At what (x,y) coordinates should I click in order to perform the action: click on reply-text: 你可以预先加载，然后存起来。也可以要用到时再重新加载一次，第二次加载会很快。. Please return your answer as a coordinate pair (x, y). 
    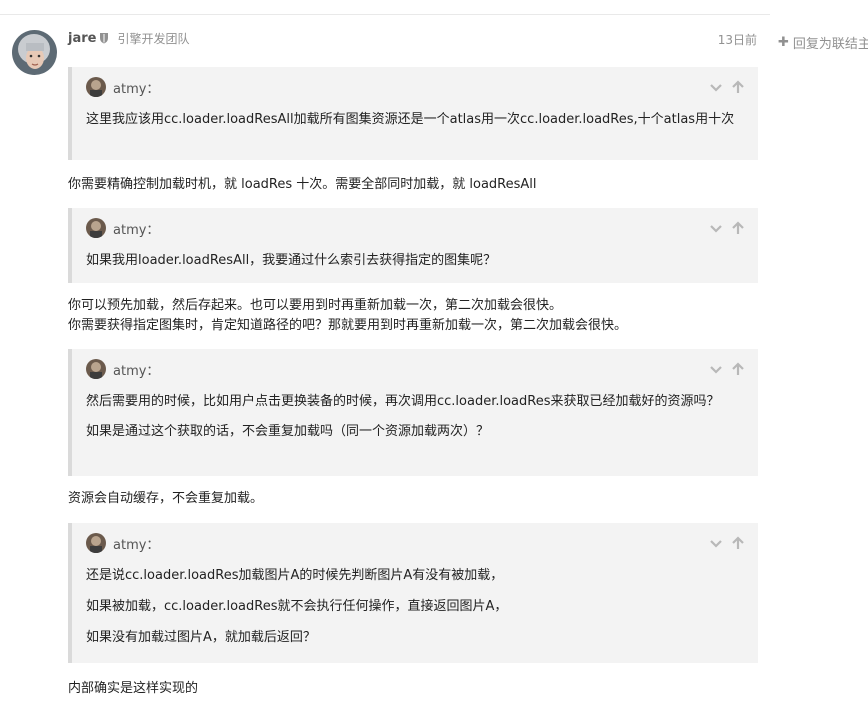
    Looking at the image, I should click on (315, 305).